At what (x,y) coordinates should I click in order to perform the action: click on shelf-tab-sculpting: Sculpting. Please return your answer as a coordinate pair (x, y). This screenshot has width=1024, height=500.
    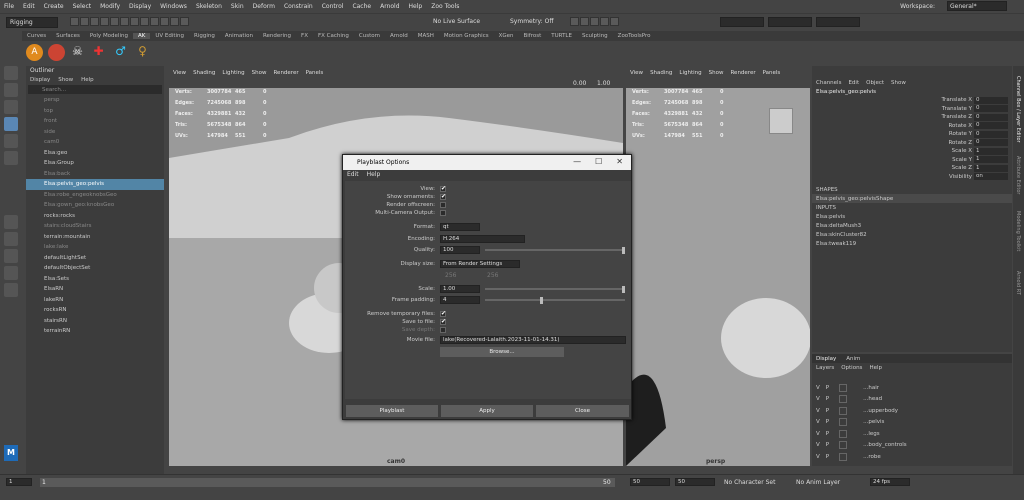
    Looking at the image, I should click on (595, 36).